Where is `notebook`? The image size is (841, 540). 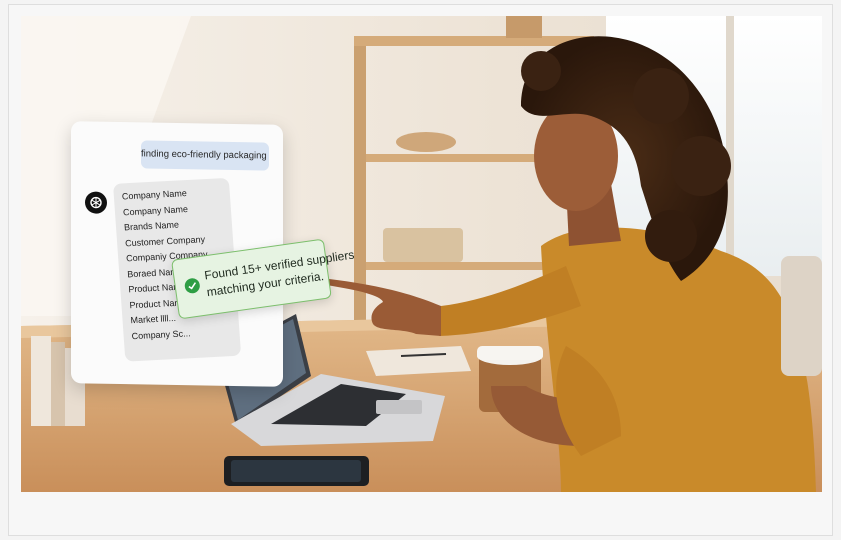 notebook is located at coordinates (418, 361).